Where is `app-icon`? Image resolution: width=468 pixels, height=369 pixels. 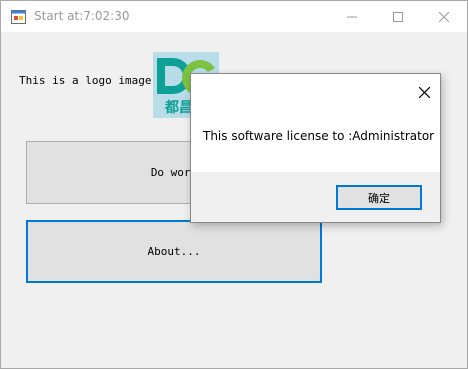 app-icon is located at coordinates (19, 17).